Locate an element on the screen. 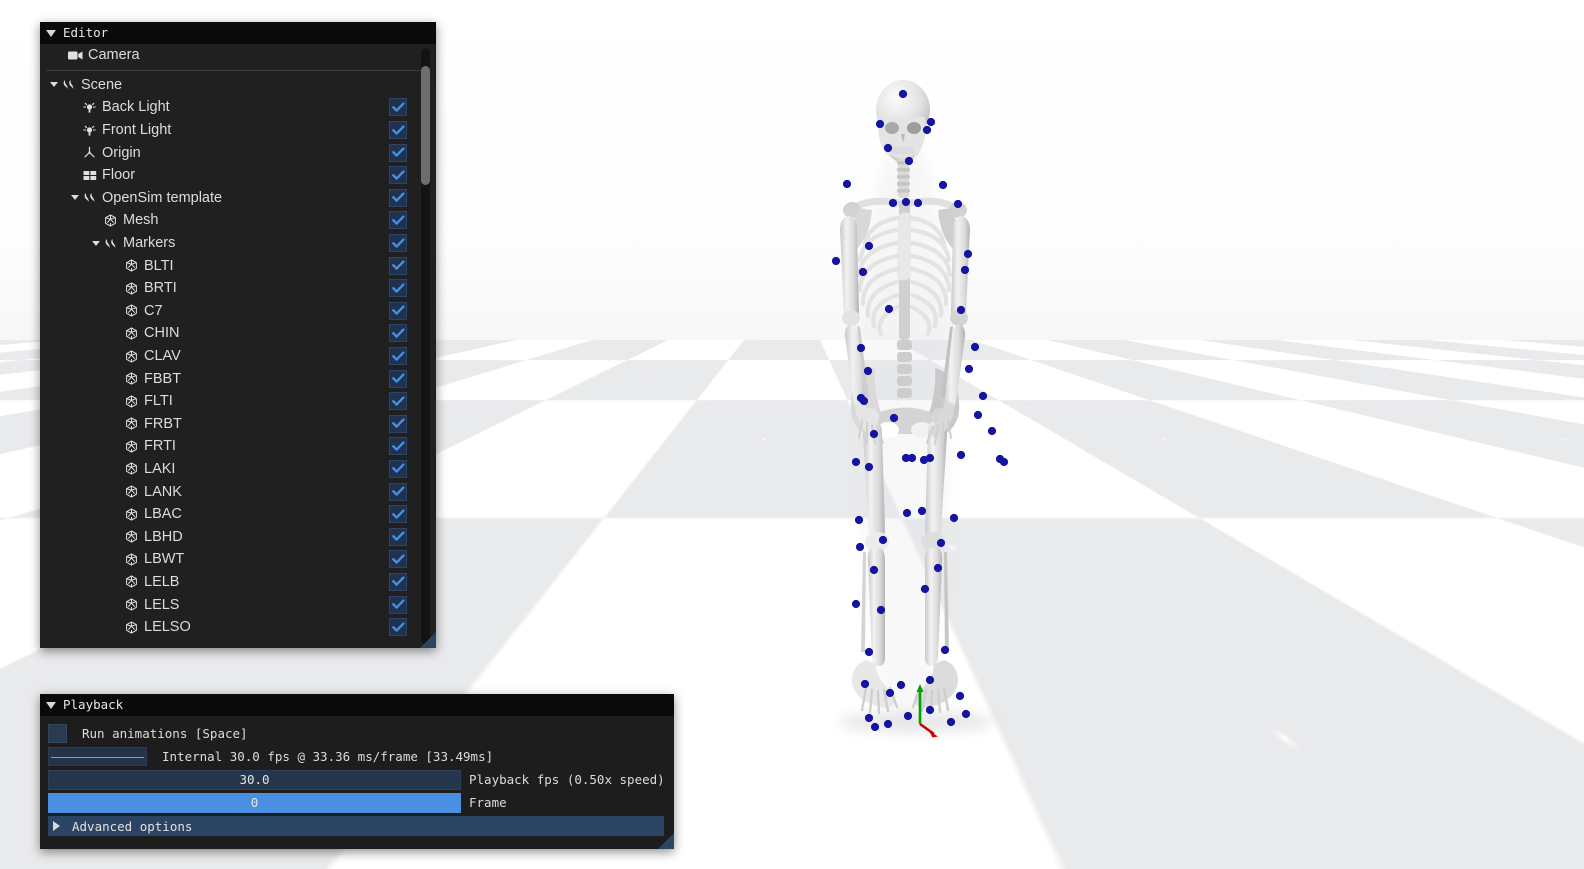 The width and height of the screenshot is (1584, 869). frame-slider: 0 is located at coordinates (254, 802).